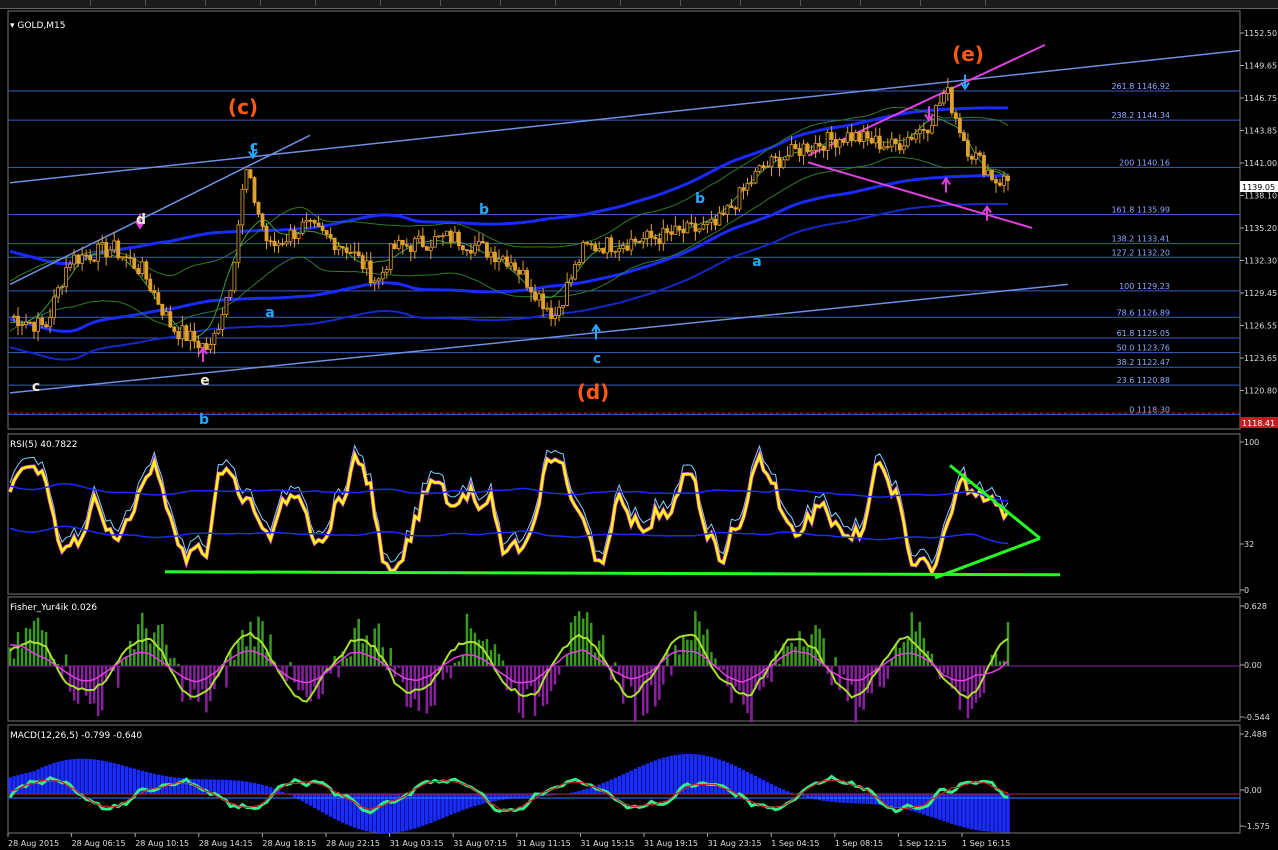 The width and height of the screenshot is (1278, 850). What do you see at coordinates (289, 843) in the screenshot?
I see `time-label: 28 Aug 18:15` at bounding box center [289, 843].